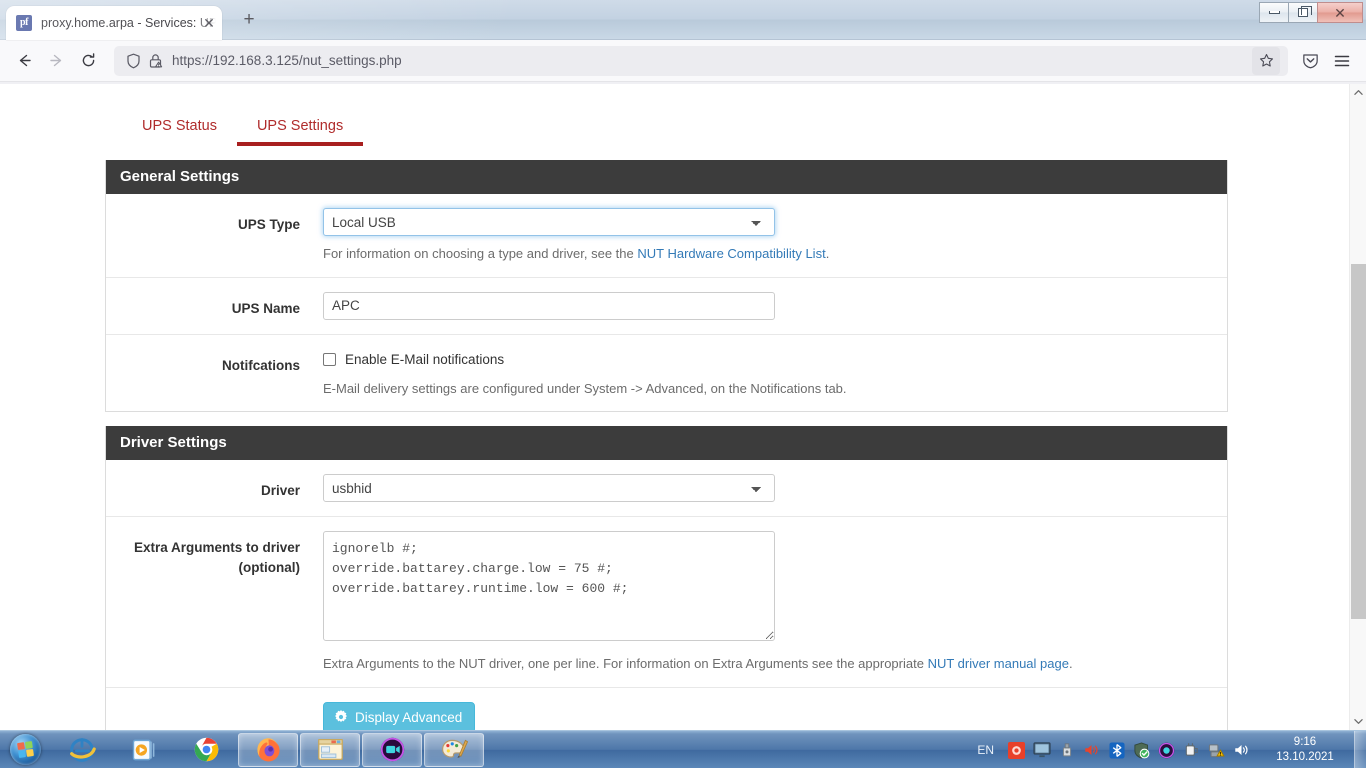 This screenshot has height=769, width=1366. I want to click on ups-type-select: Local USB, so click(549, 222).